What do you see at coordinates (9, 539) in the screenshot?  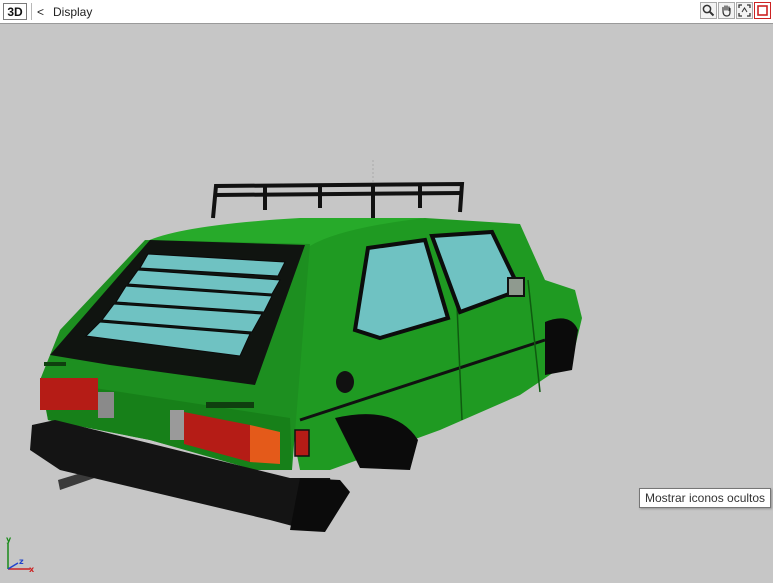 I see `axis-y-label: y` at bounding box center [9, 539].